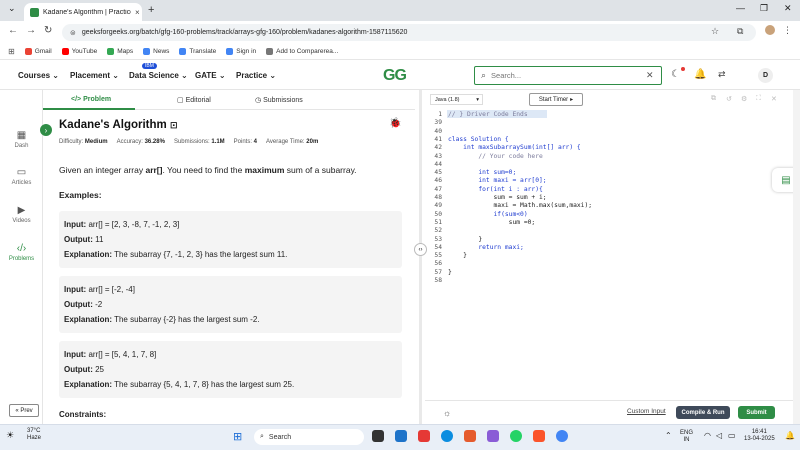 The height and width of the screenshot is (450, 800). I want to click on menu-data-science: Data Science ⌄, so click(158, 75).